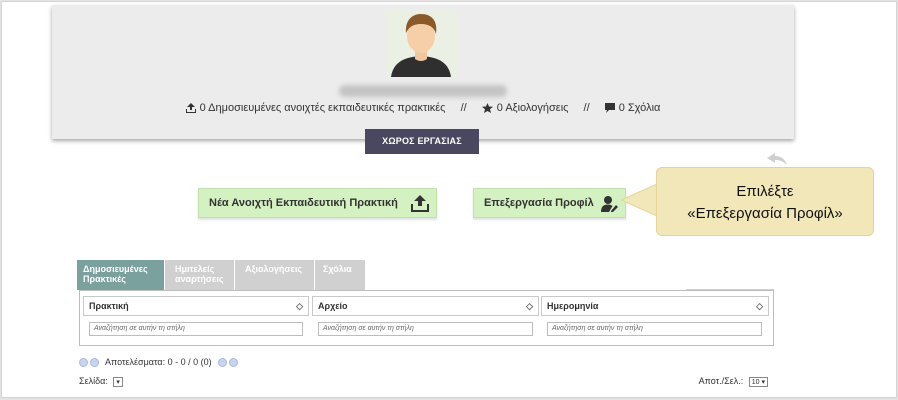 The image size is (898, 400). Describe the element at coordinates (274, 269) in the screenshot. I see `tab-label-line-1: Αξιολογήσεις` at that location.